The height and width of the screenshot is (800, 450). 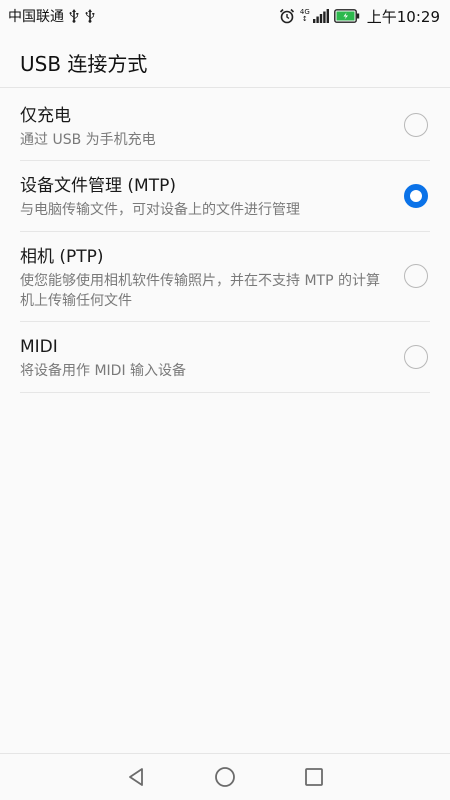 I want to click on triangle-back-icon, so click(x=136, y=777).